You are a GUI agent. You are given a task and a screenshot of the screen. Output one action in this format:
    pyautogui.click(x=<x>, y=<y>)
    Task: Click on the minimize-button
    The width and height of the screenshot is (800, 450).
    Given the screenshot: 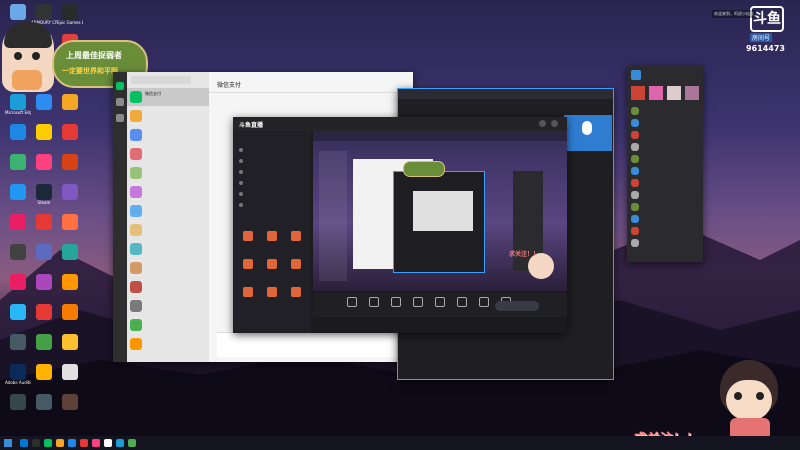 What is the action you would take?
    pyautogui.click(x=542, y=123)
    